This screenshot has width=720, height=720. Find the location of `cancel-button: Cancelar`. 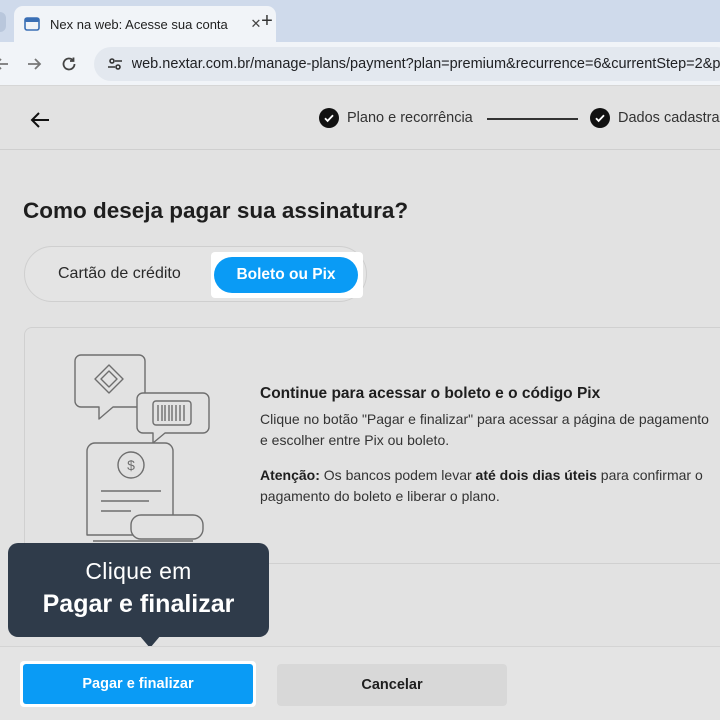

cancel-button: Cancelar is located at coordinates (392, 685).